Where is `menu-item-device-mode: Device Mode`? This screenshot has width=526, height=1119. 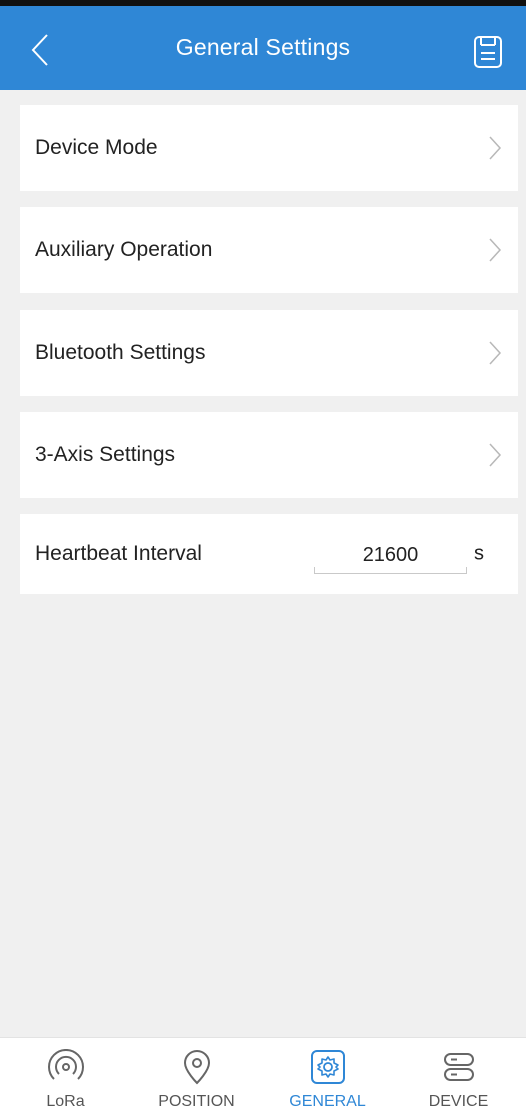
menu-item-device-mode: Device Mode is located at coordinates (269, 148).